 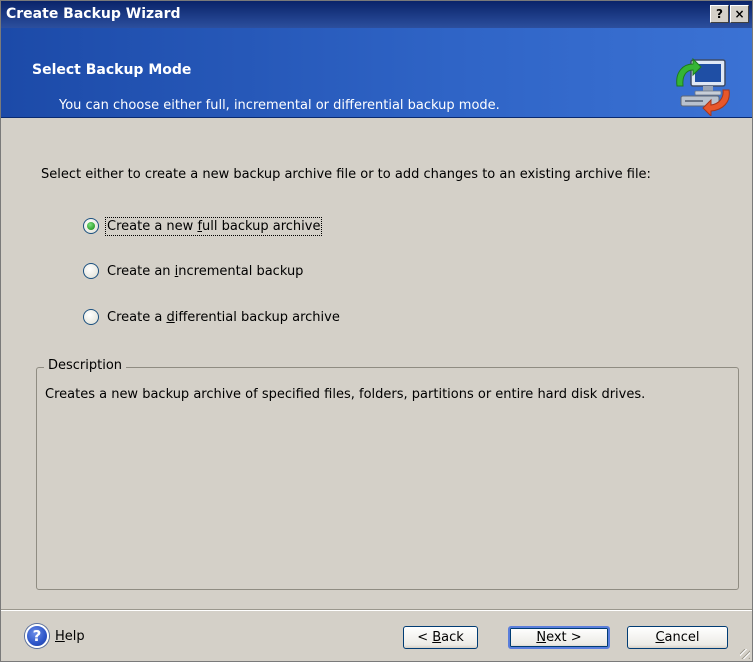 I want to click on next-button: Next >, so click(x=559, y=637).